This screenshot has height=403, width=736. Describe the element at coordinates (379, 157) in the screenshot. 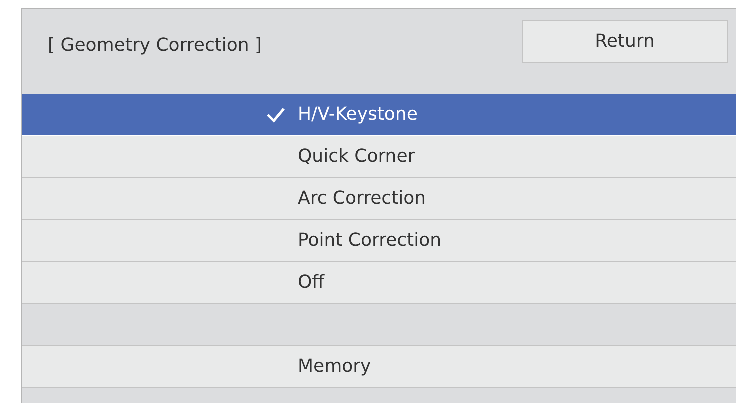

I see `menu-item: Quick Corner` at that location.